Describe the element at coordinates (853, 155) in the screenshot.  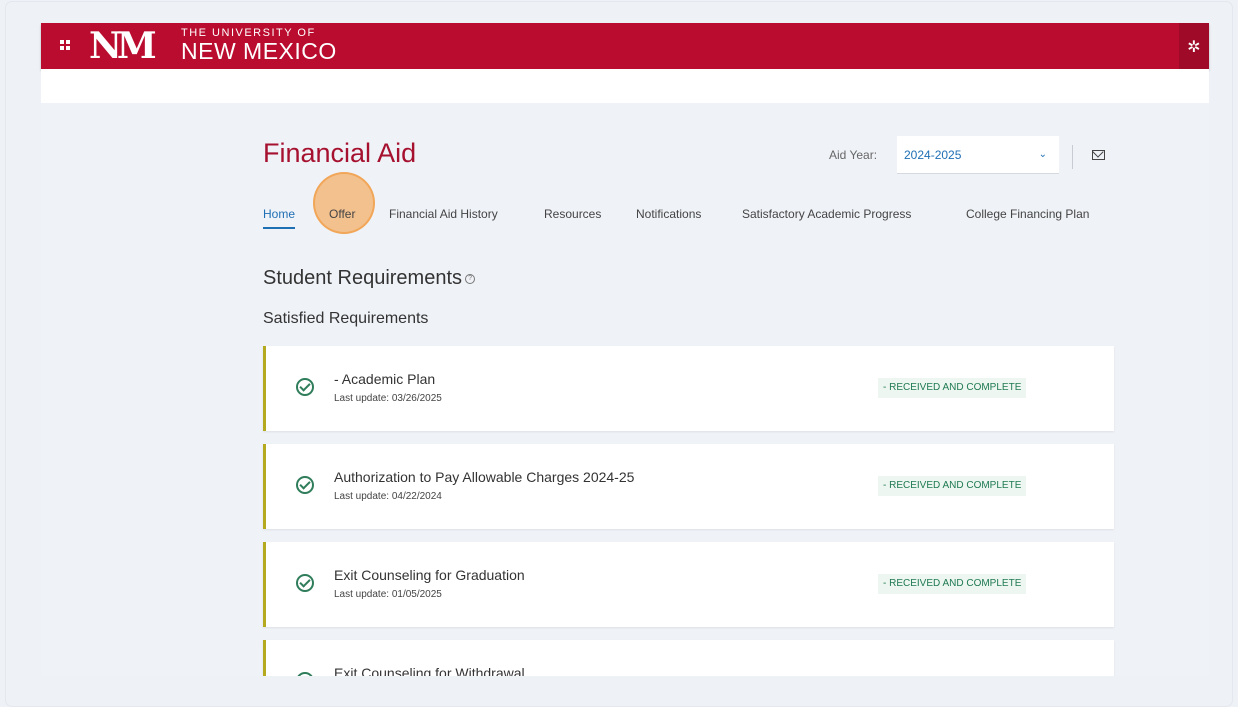
I see `aid-year-label: Aid Year:` at that location.